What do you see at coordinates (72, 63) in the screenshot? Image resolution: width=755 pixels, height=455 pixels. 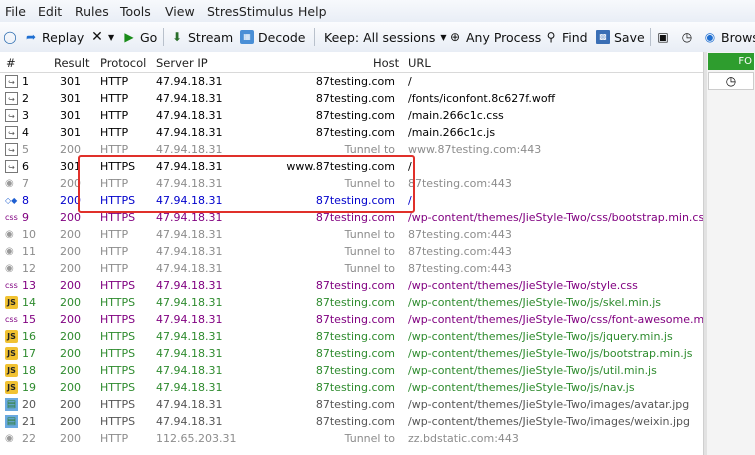 I see `column-header-result: Result` at bounding box center [72, 63].